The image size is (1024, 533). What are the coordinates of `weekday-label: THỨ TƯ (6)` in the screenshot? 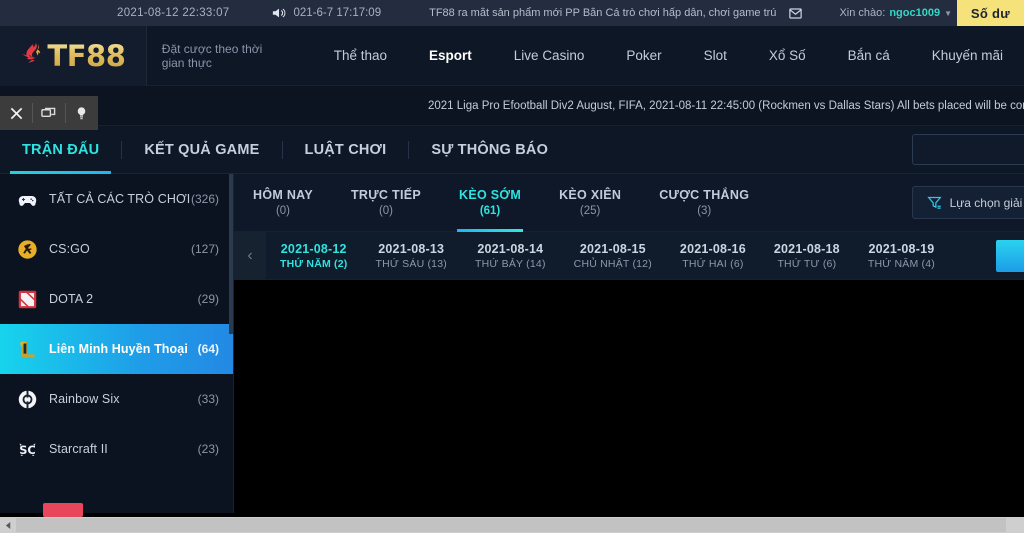 It's located at (807, 263).